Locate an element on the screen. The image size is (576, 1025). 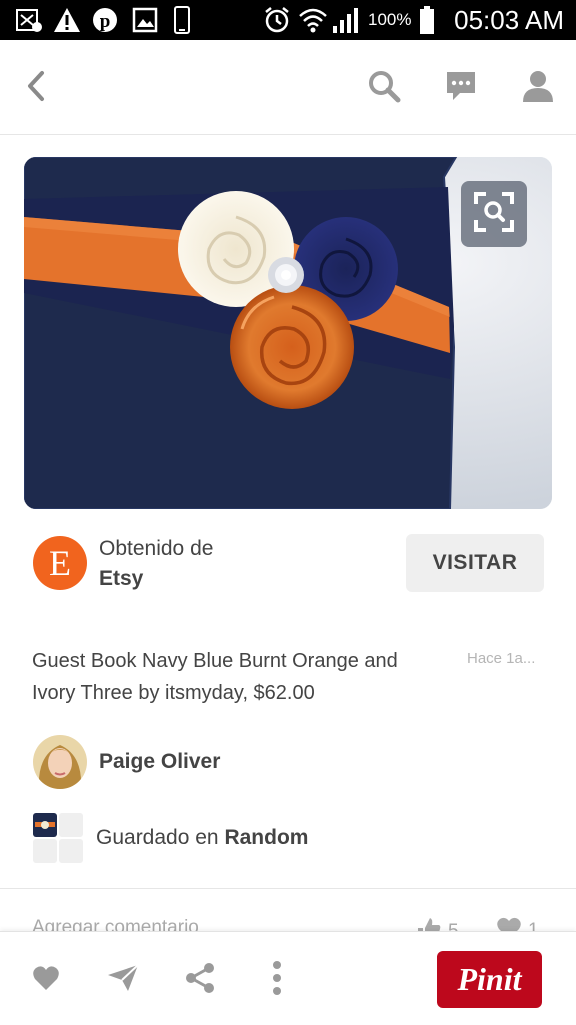
phone-icon is located at coordinates (182, 20).